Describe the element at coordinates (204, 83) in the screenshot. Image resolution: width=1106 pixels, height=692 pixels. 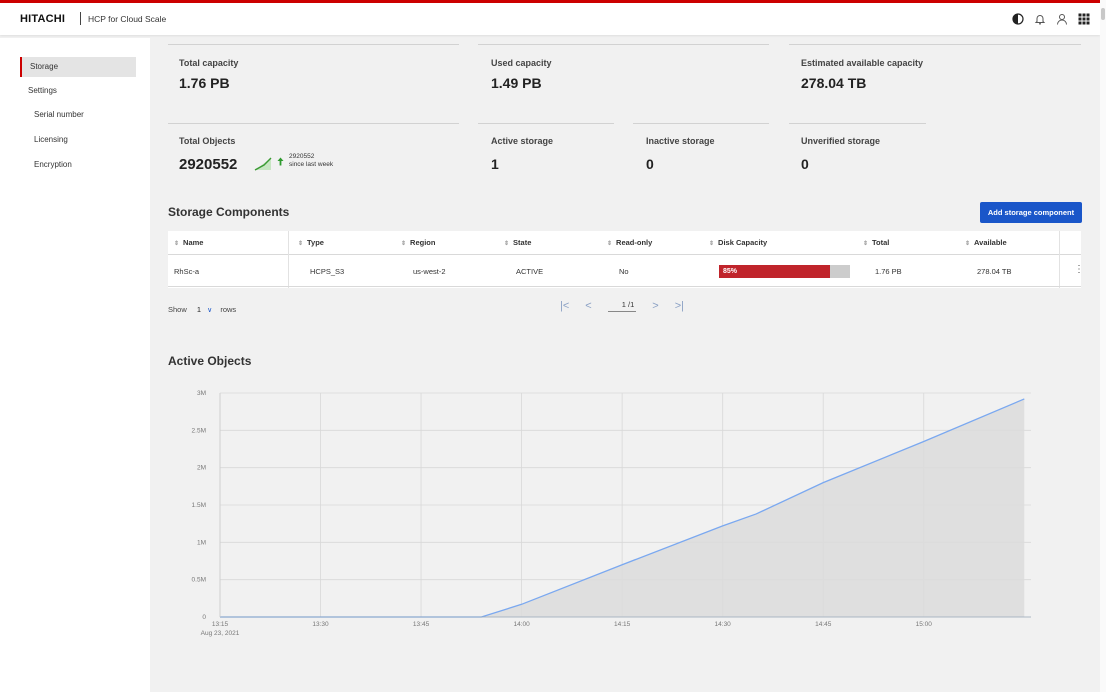
I see `total-capacity-value: 1.76 PB` at that location.